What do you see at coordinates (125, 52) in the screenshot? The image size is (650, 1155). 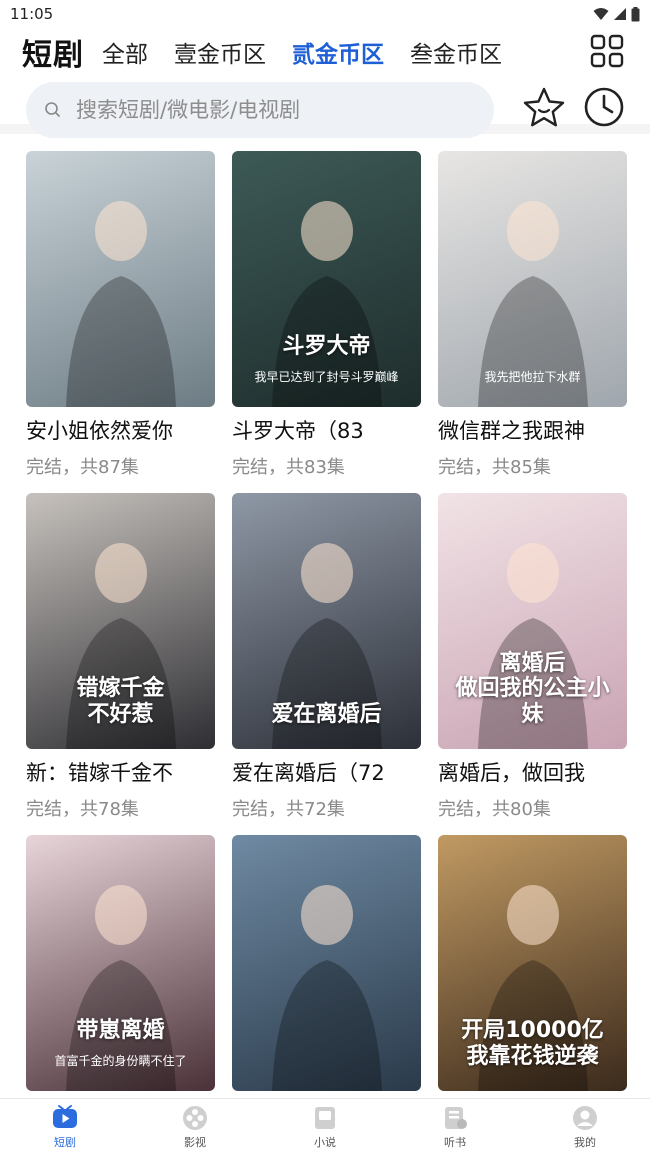 I see `tab-all: 全部` at bounding box center [125, 52].